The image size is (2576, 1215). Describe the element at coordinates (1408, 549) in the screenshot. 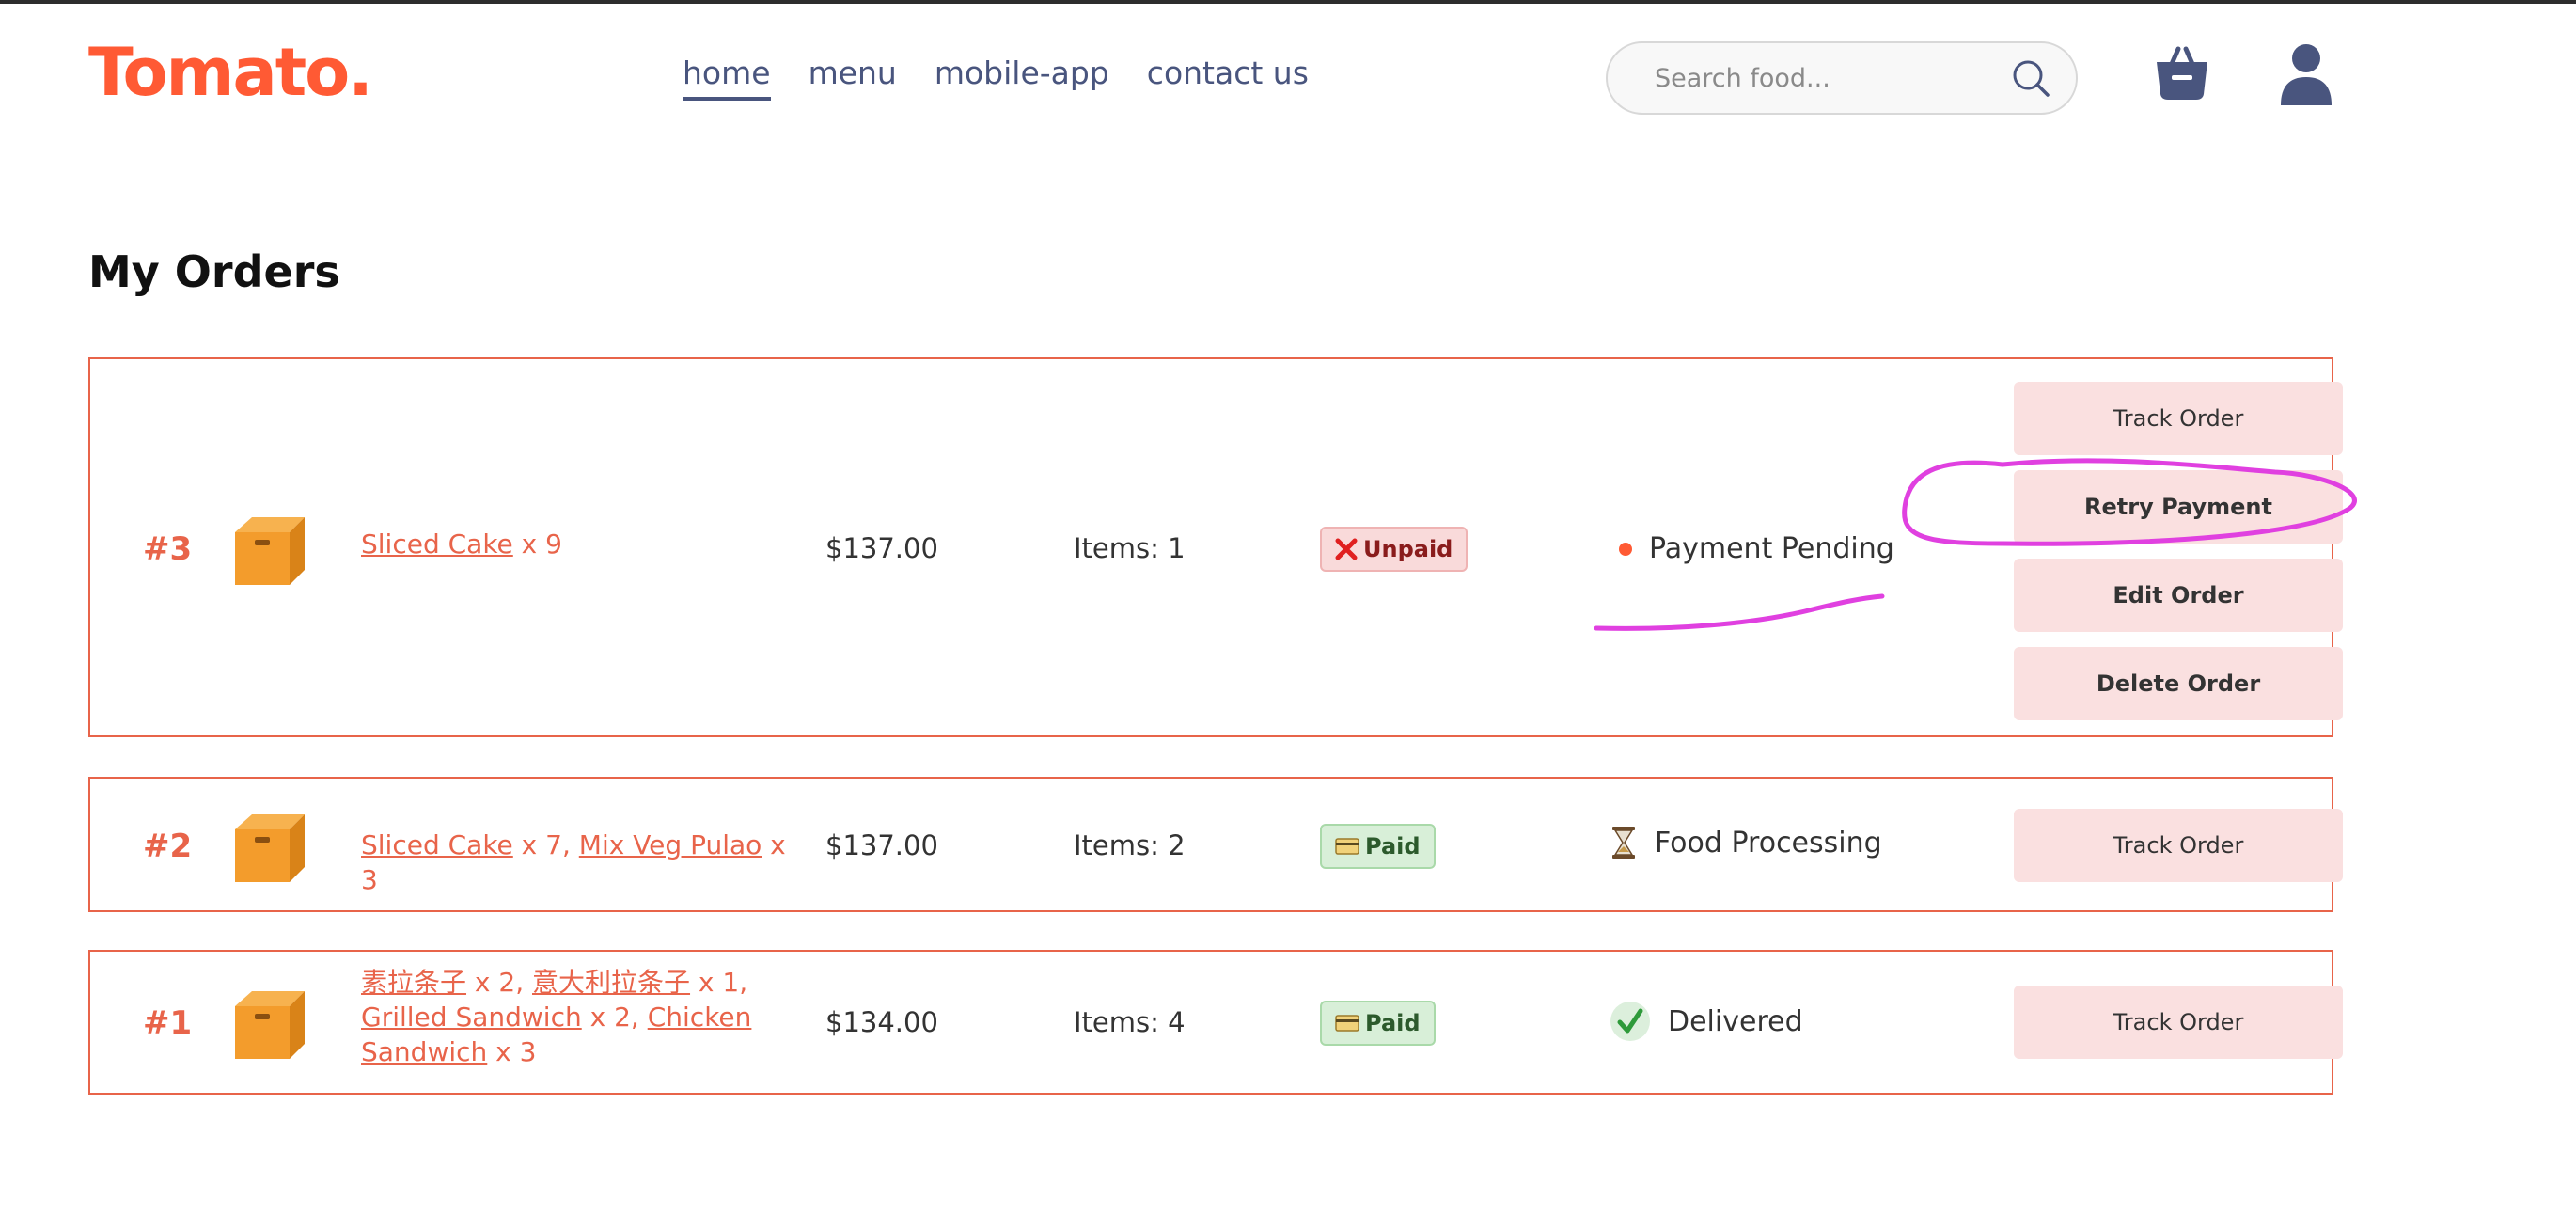

I see `payment-status-label: Unpaid` at that location.